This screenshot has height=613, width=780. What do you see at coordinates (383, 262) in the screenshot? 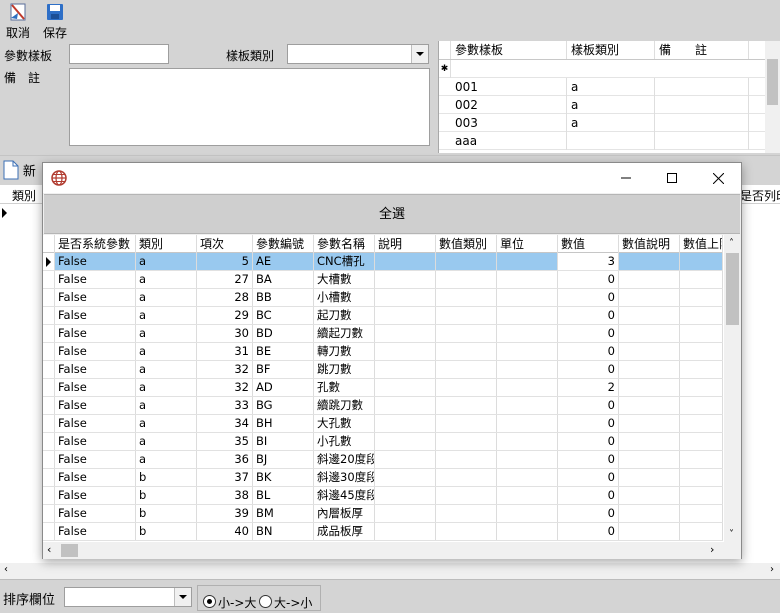
I see `table-row: False a 5 AE CNC槽孔 3` at bounding box center [383, 262].